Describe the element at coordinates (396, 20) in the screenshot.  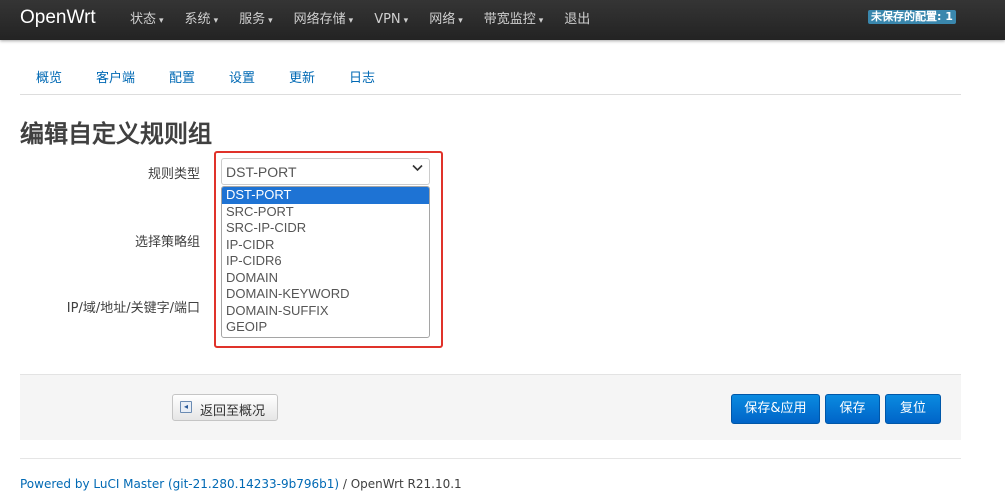
I see `menu-vpn: VPN ▾` at that location.